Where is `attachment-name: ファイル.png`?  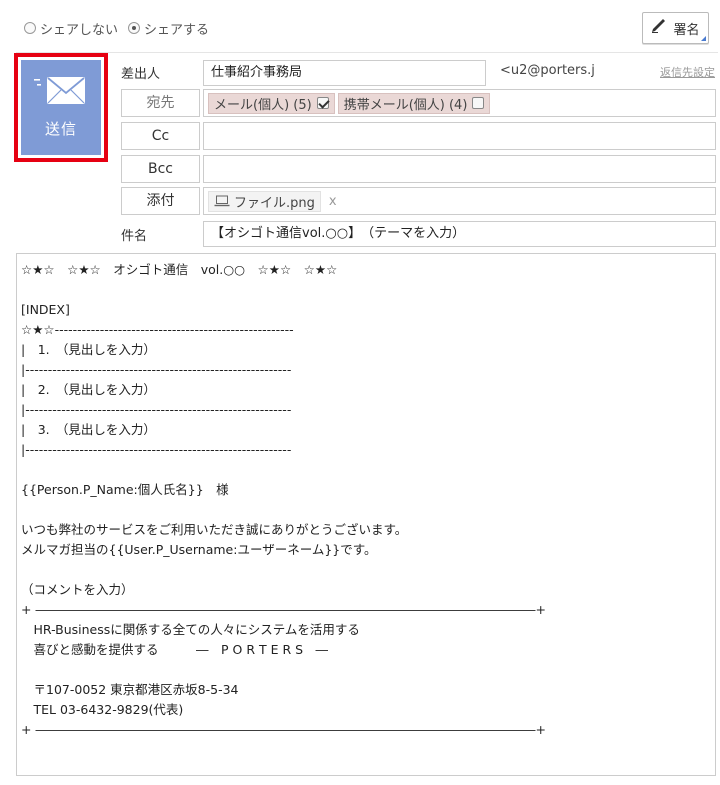
attachment-name: ファイル.png is located at coordinates (274, 203).